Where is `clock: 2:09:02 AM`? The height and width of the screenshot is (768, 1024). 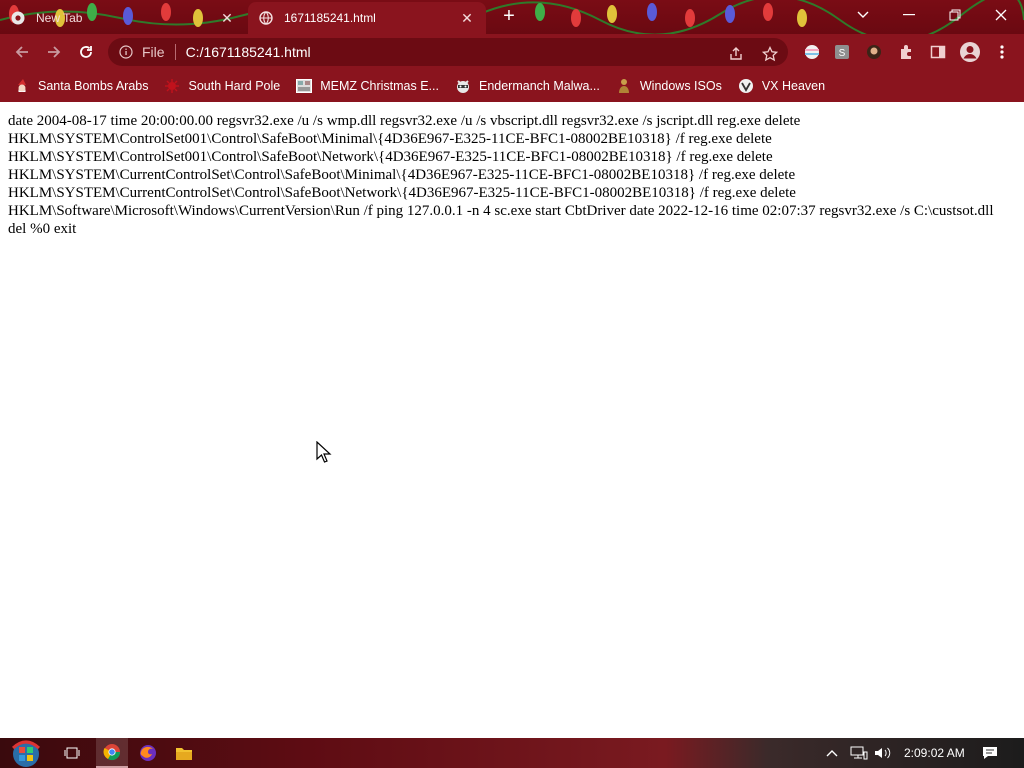 clock: 2:09:02 AM is located at coordinates (934, 753).